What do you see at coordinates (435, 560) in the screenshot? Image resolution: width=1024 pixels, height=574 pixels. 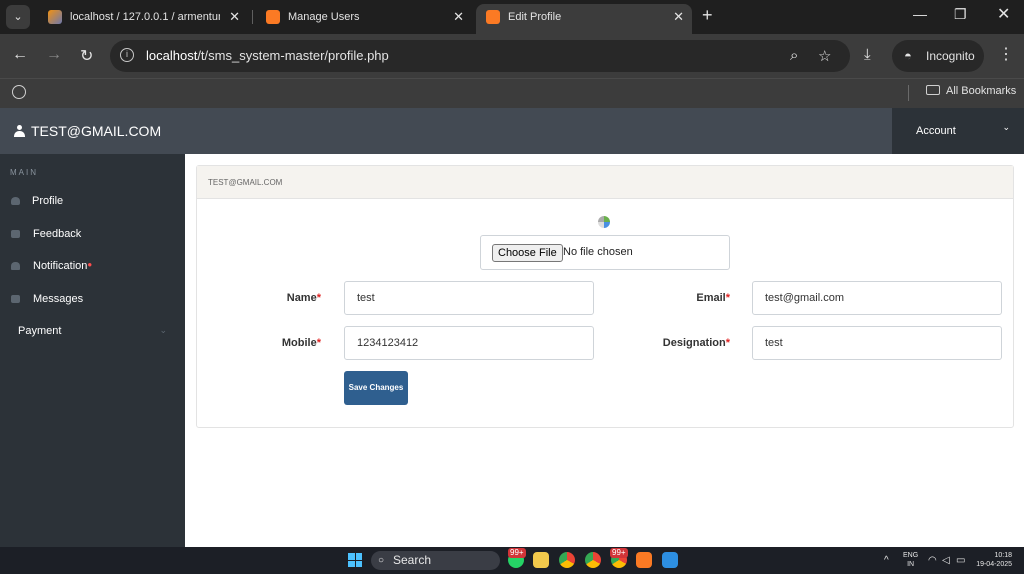 I see `taskbar-search: ○ Search` at bounding box center [435, 560].